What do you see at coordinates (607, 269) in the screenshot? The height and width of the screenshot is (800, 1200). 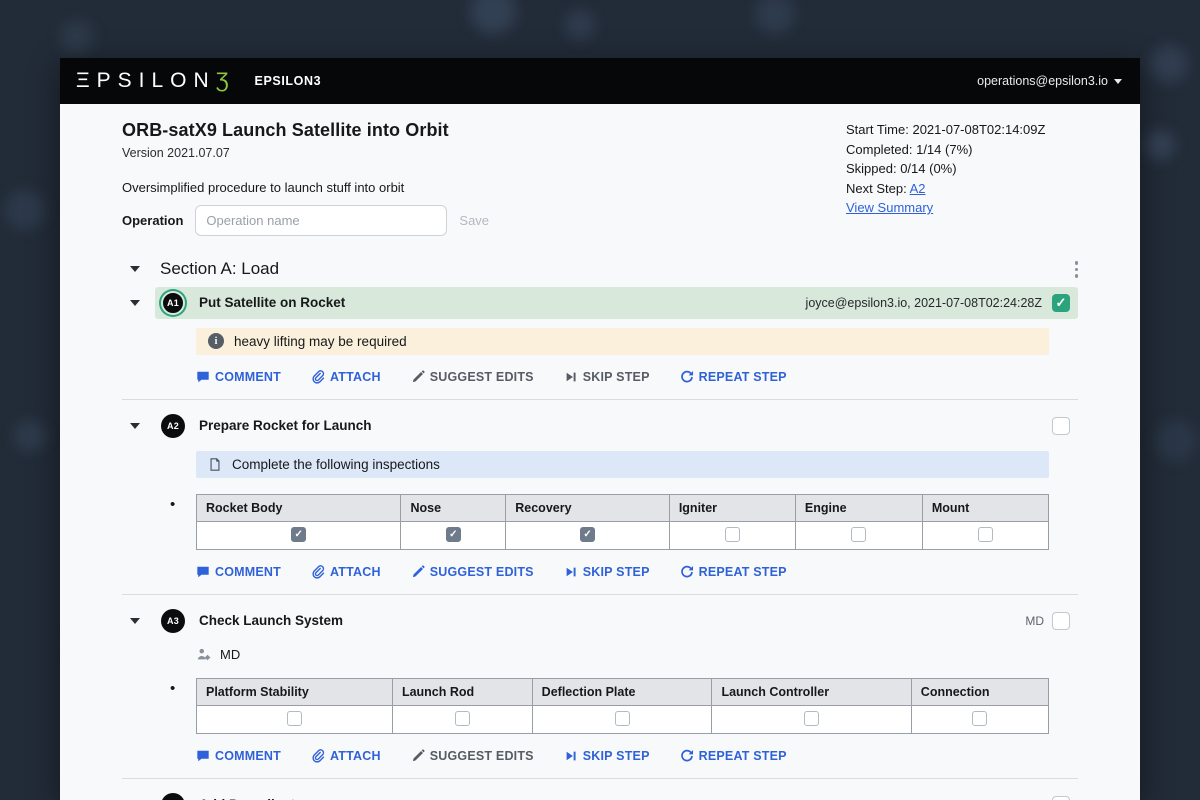 I see `section-header: Section A: Load` at bounding box center [607, 269].